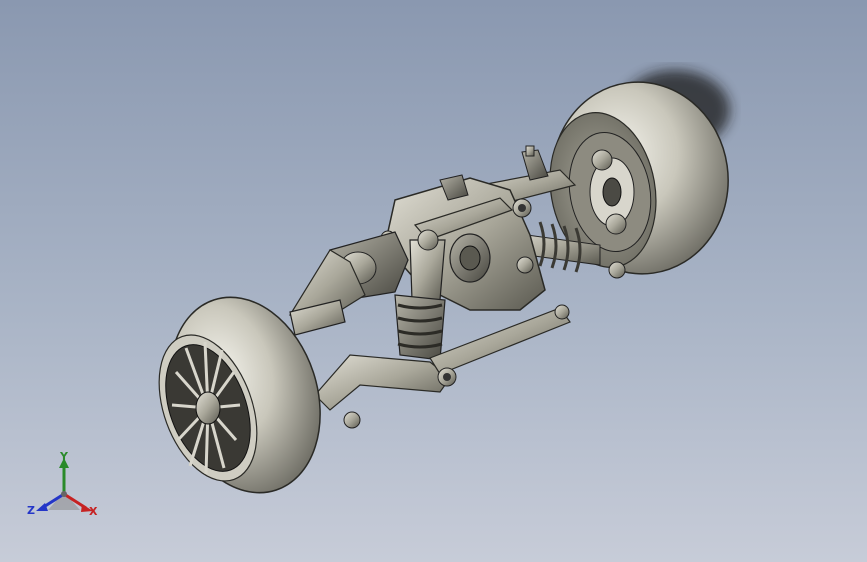 The image size is (867, 562). What do you see at coordinates (352, 420) in the screenshot?
I see `left-hub-bolt` at bounding box center [352, 420].